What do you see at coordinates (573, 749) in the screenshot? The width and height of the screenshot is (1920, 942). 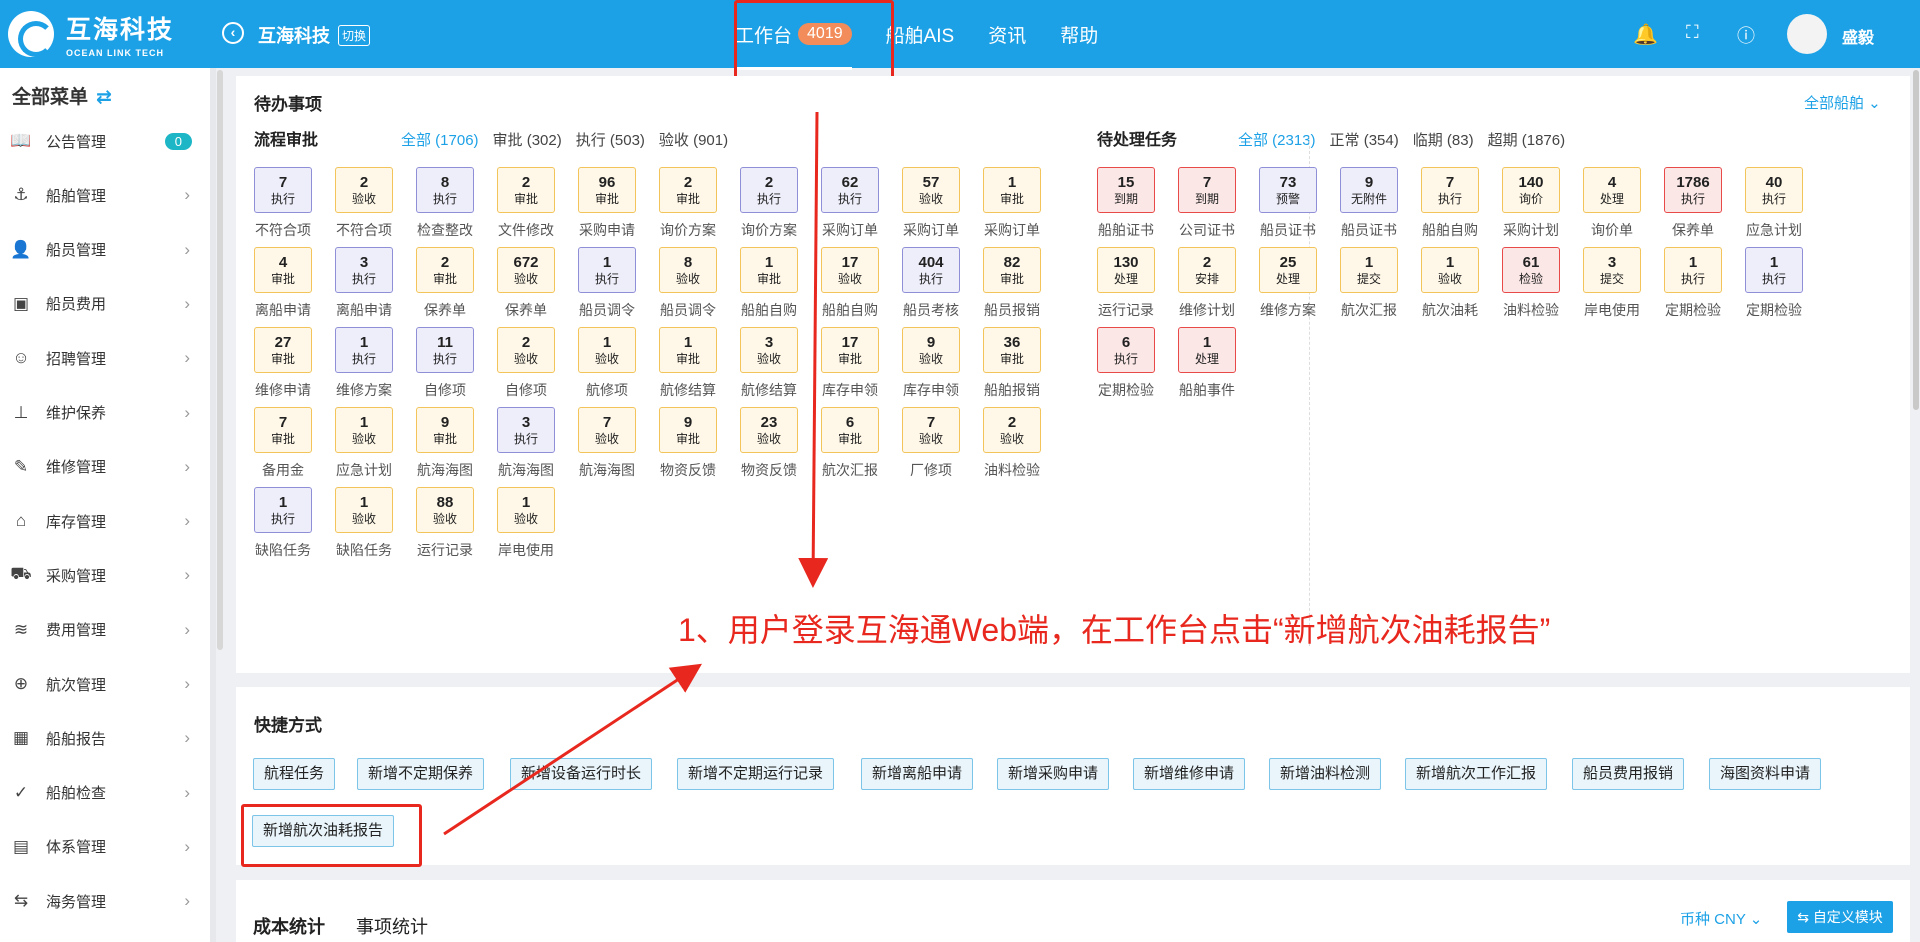 I see `arrow-to-shortcut` at bounding box center [573, 749].